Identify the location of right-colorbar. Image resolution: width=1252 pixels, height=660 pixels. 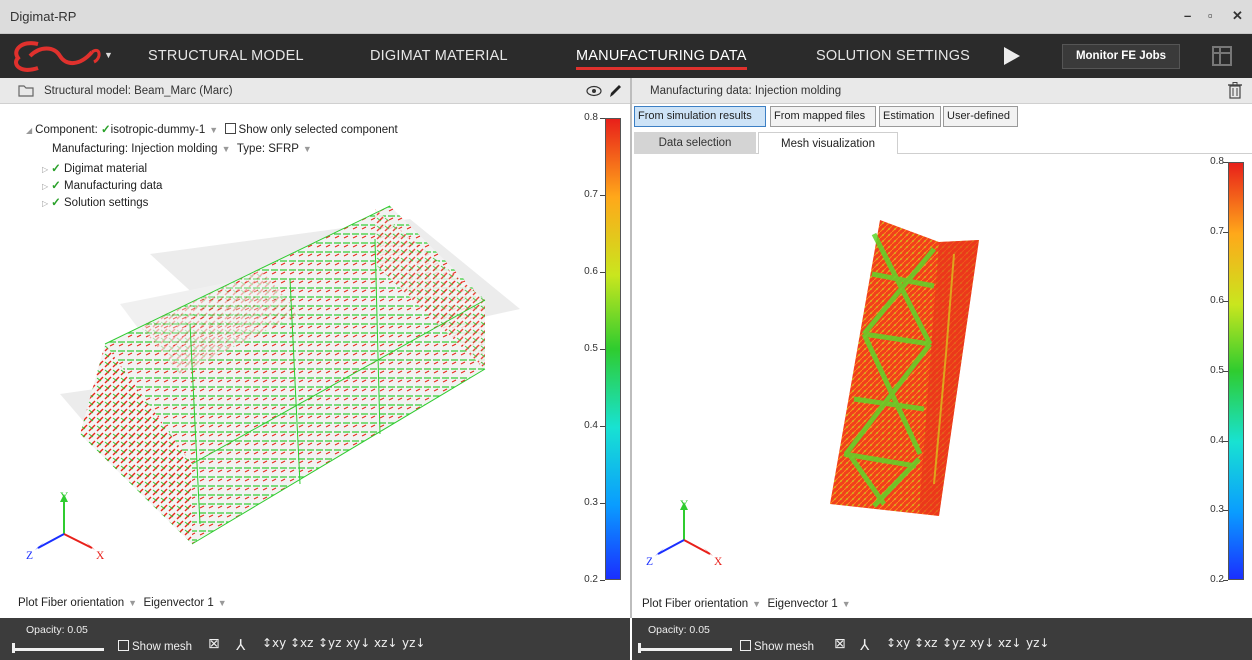
(1236, 371).